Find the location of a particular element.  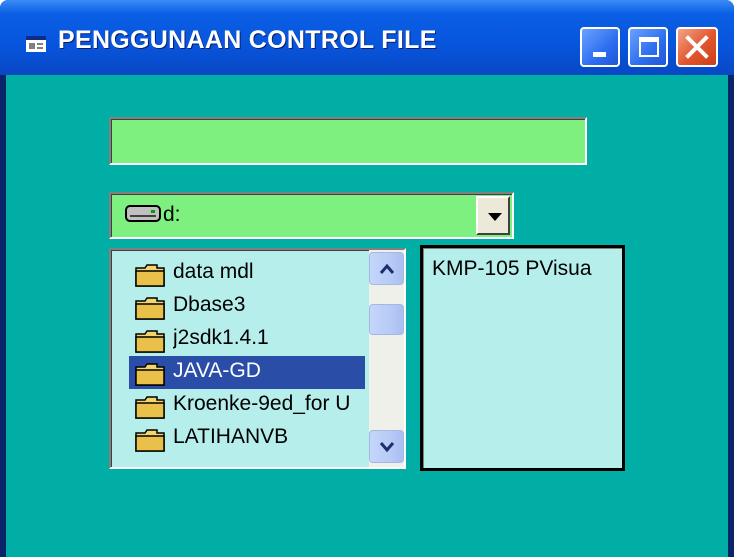

path-textbox is located at coordinates (348, 141).